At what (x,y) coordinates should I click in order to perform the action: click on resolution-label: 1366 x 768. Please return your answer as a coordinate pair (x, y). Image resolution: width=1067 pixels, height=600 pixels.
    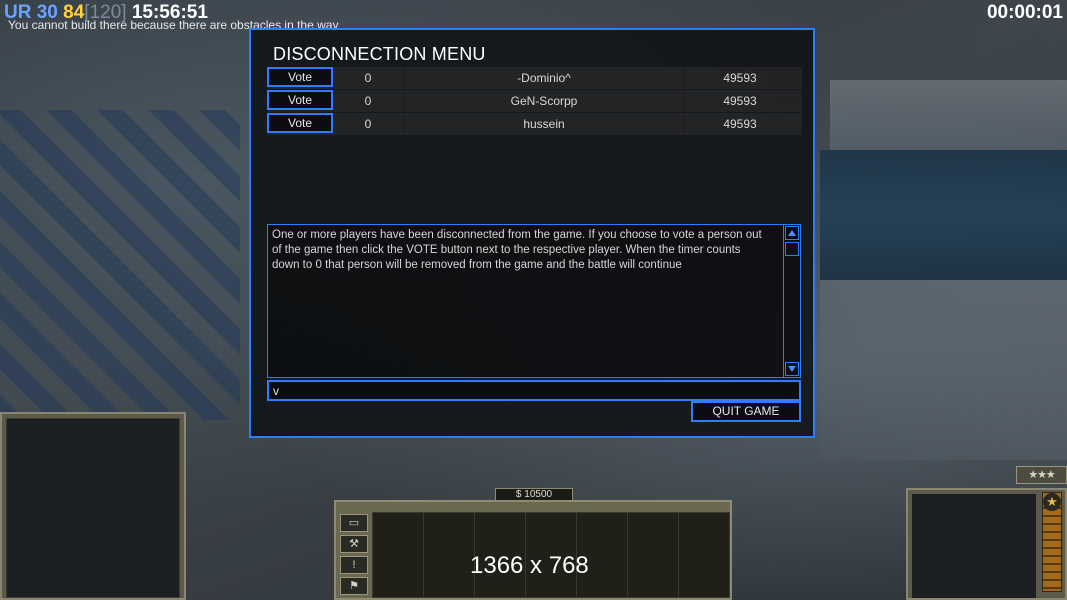
    Looking at the image, I should click on (529, 565).